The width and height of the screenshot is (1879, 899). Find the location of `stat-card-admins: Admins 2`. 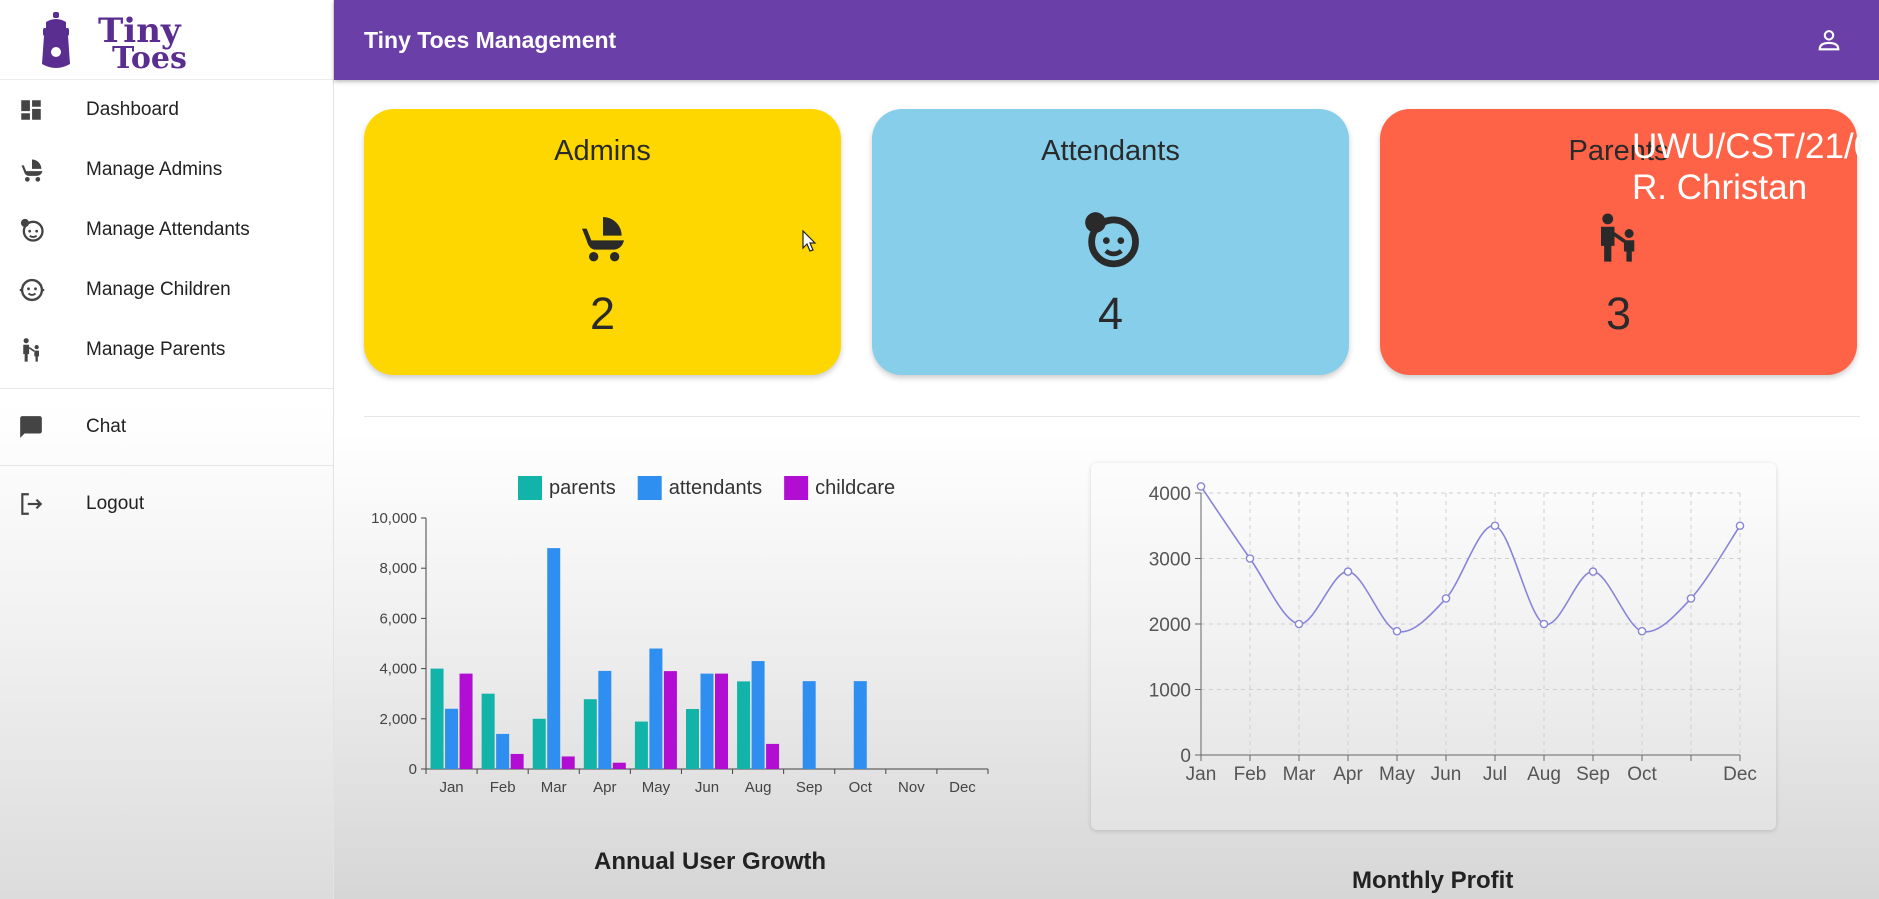

stat-card-admins: Admins 2 is located at coordinates (602, 242).